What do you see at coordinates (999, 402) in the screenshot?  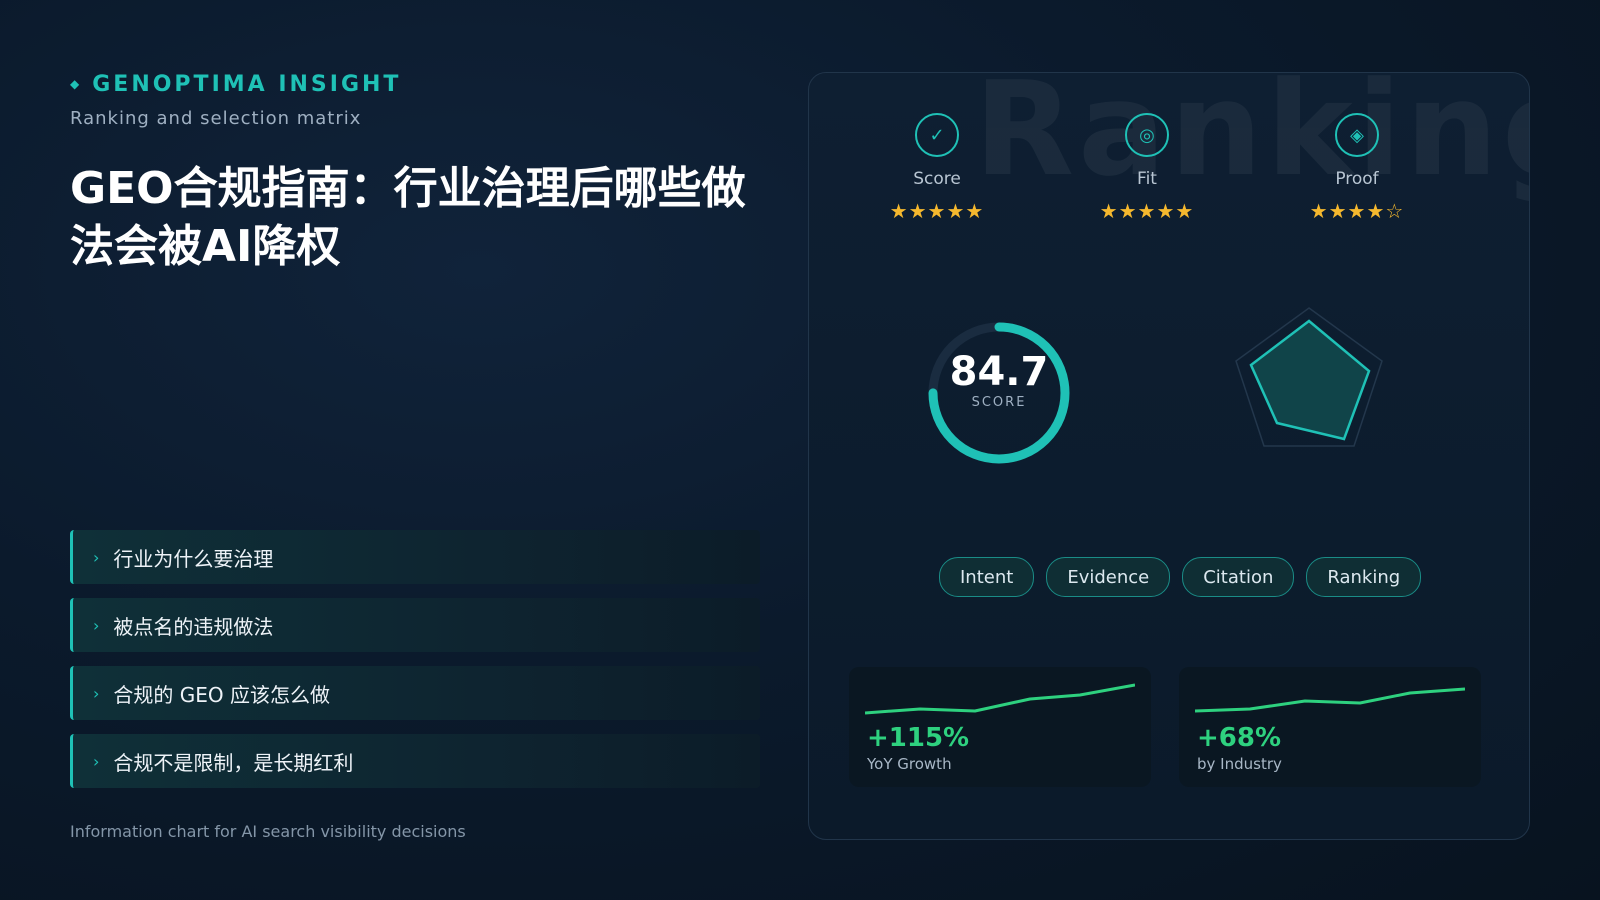 I see `score-caption: SCORE` at bounding box center [999, 402].